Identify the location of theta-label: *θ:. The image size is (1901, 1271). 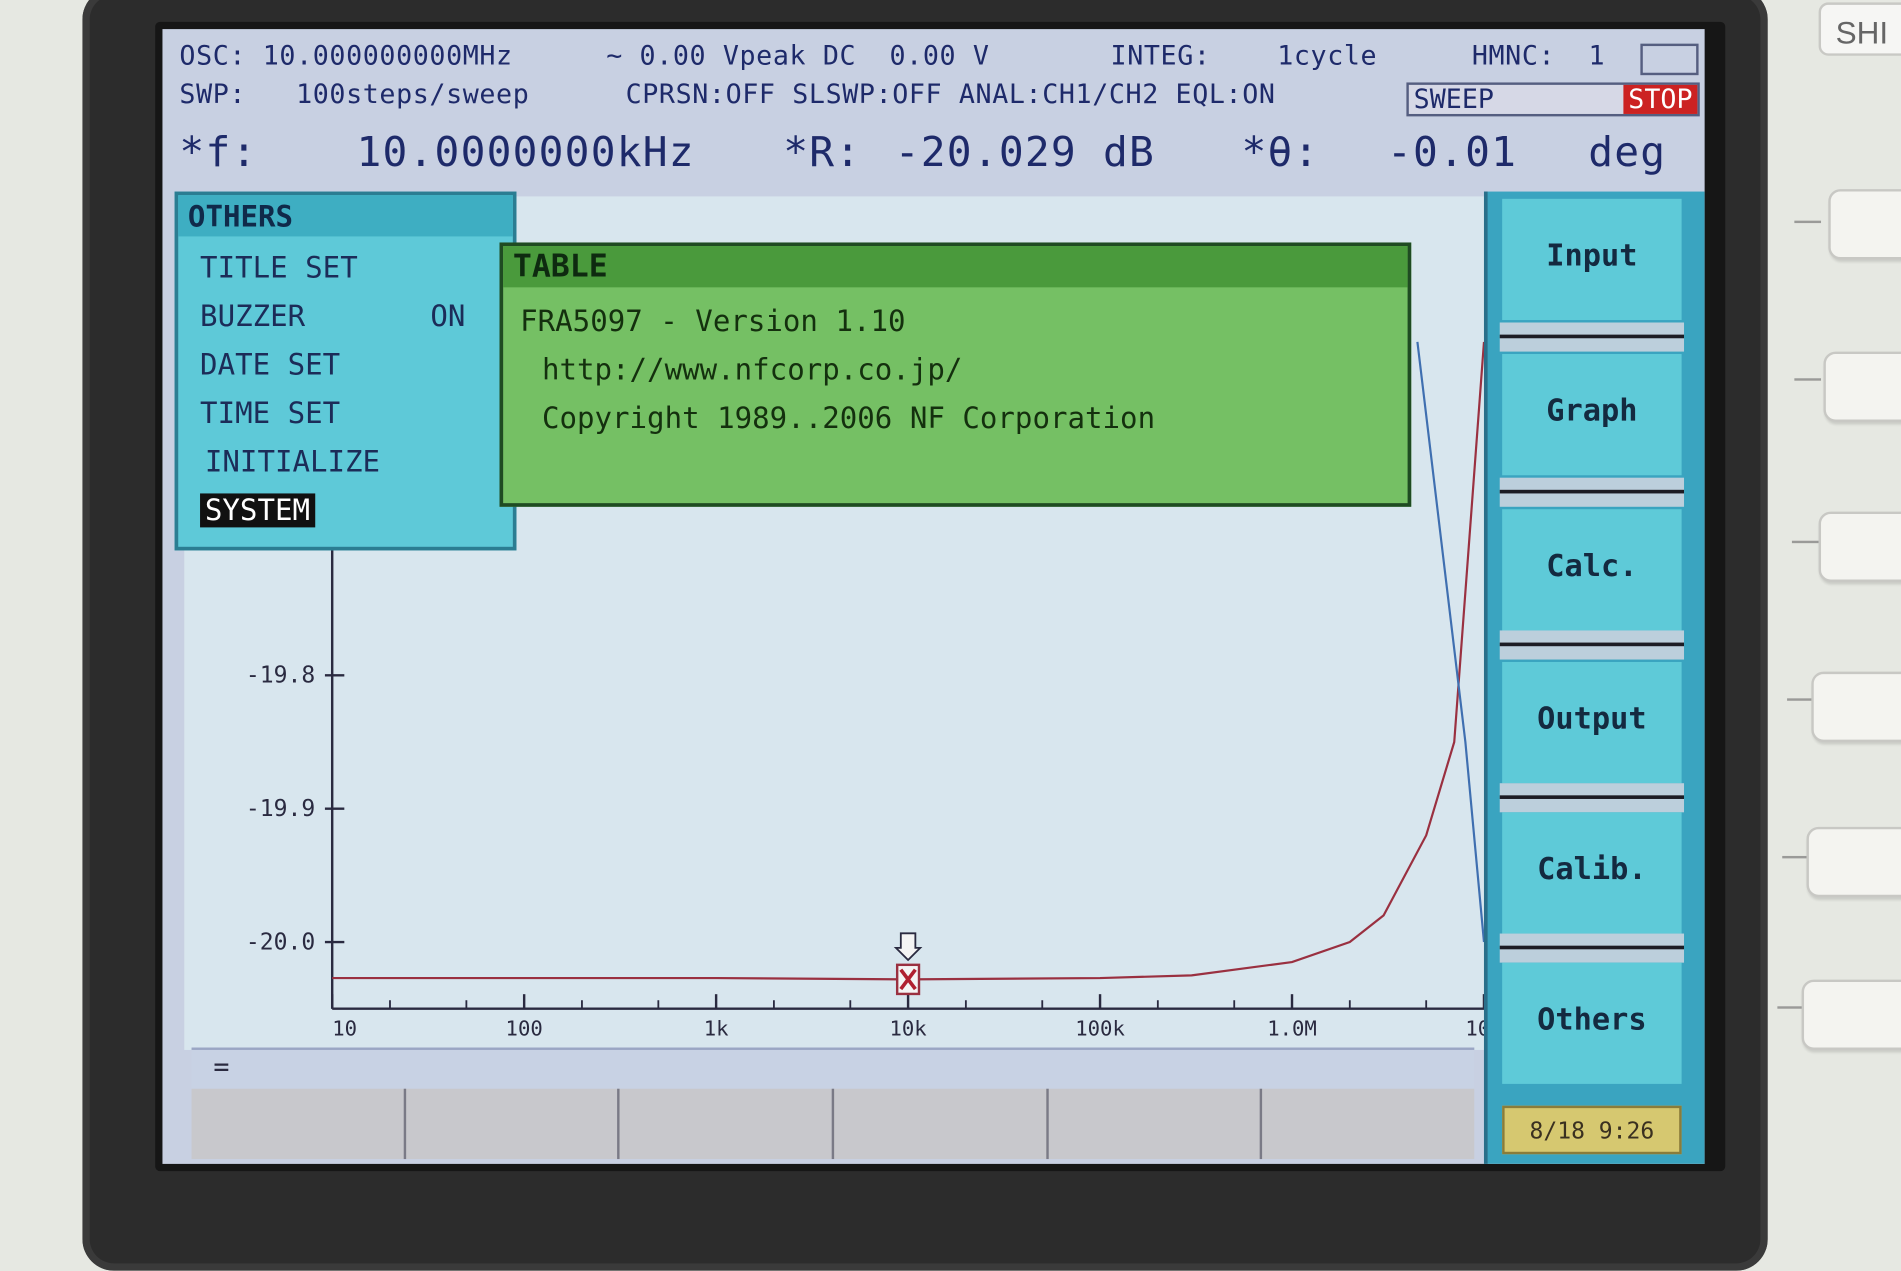
(1280, 153).